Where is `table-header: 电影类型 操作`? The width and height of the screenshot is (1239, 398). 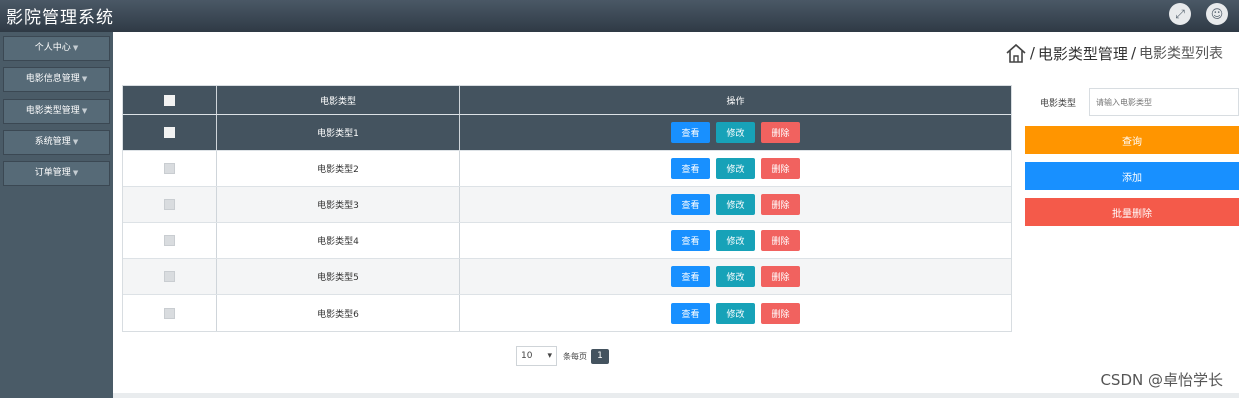
table-header: 电影类型 操作 is located at coordinates (567, 100).